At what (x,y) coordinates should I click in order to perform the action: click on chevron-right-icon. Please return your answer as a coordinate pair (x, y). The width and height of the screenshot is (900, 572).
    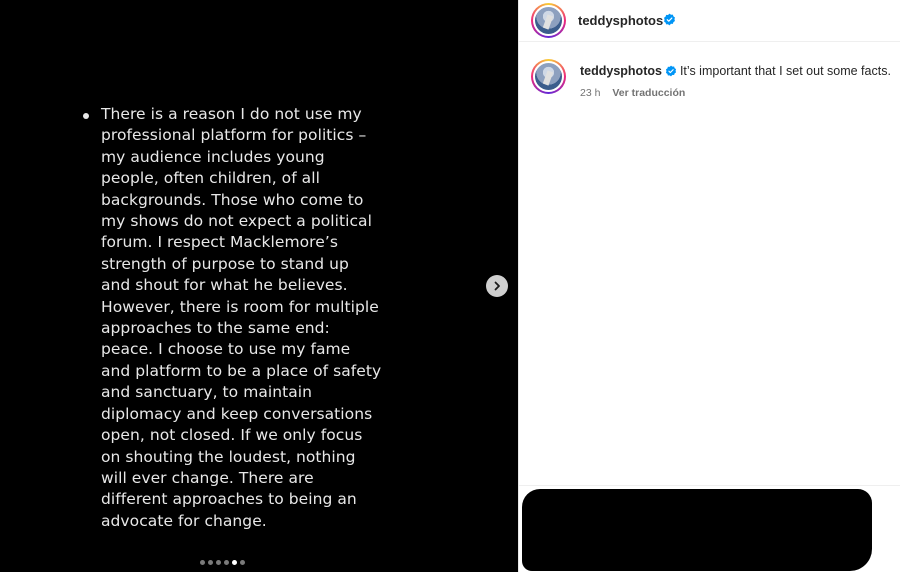
    Looking at the image, I should click on (497, 286).